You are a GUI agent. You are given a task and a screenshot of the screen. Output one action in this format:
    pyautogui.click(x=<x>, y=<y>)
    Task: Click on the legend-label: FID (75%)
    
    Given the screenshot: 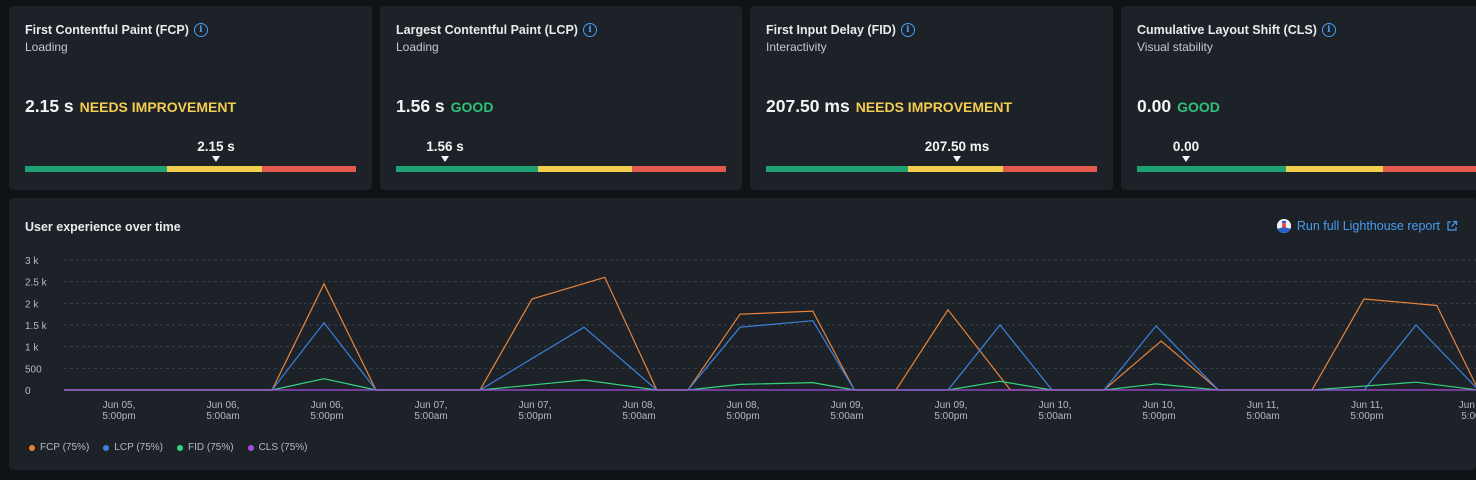 What is the action you would take?
    pyautogui.click(x=211, y=447)
    